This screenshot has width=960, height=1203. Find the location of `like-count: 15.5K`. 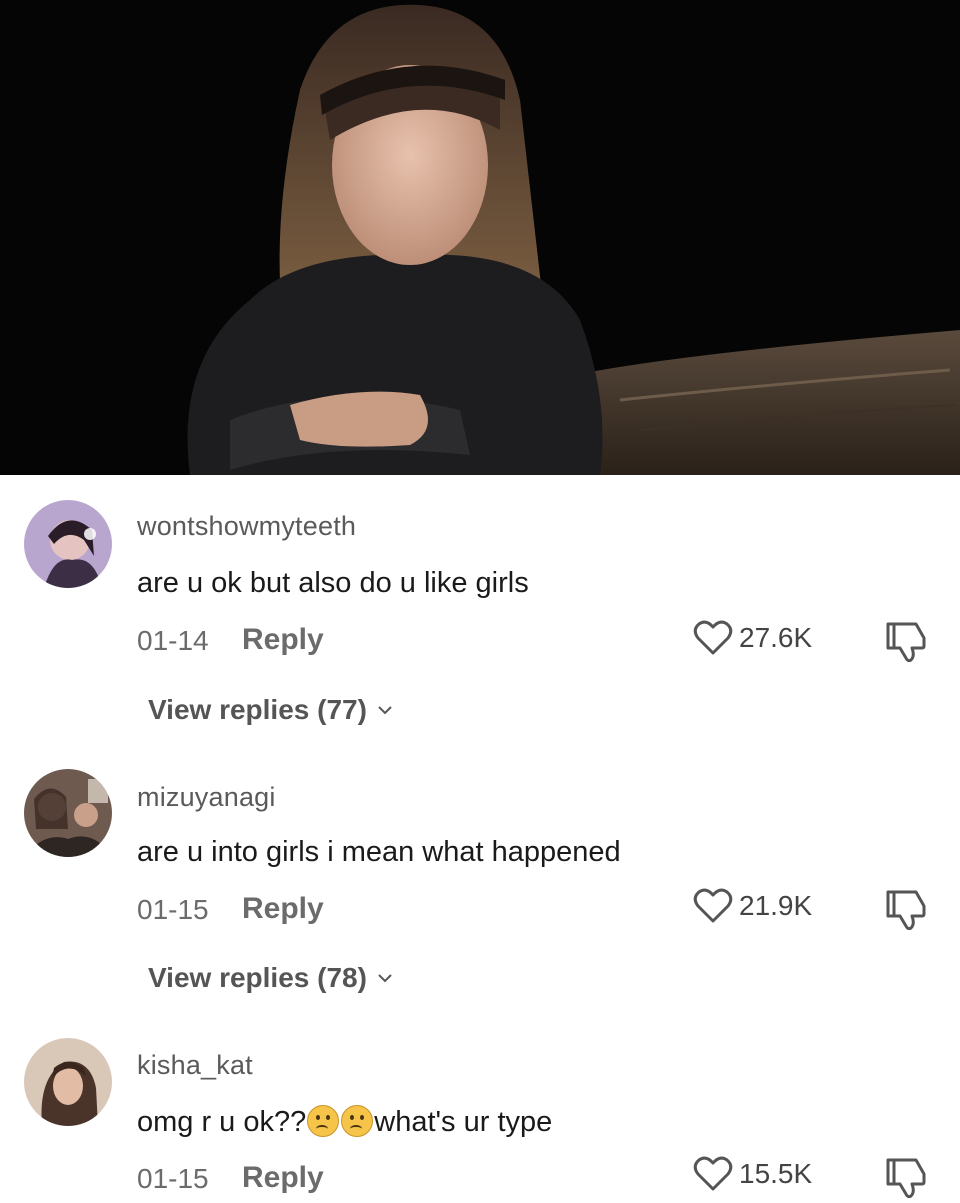

like-count: 15.5K is located at coordinates (776, 1173).